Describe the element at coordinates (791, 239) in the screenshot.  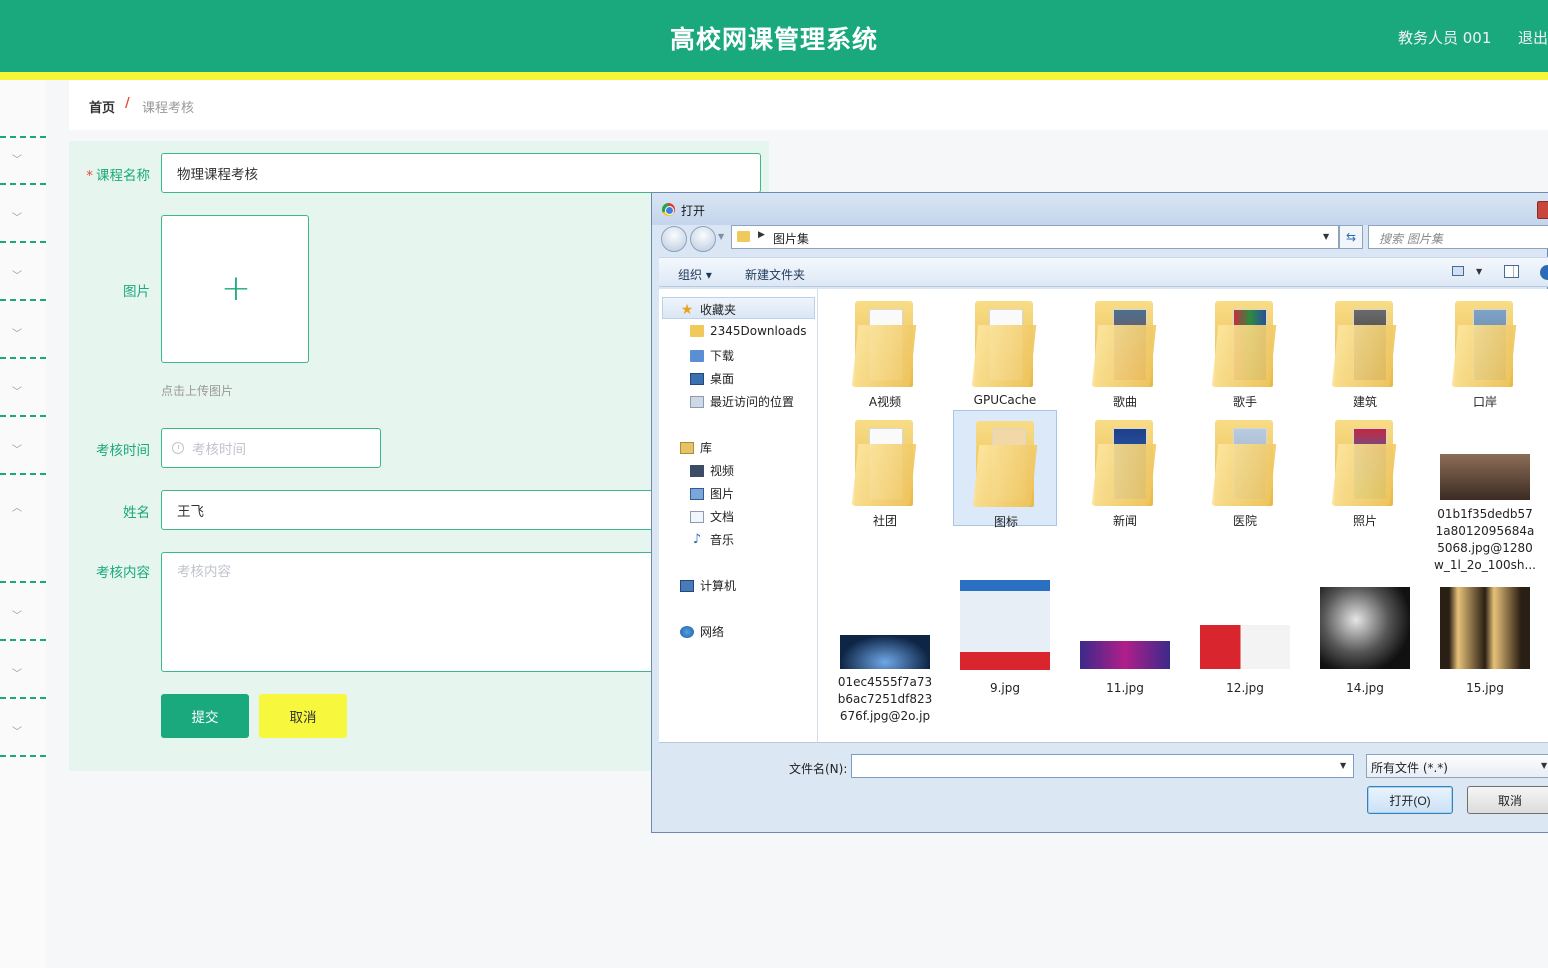
I see `address-text: 图片集` at that location.